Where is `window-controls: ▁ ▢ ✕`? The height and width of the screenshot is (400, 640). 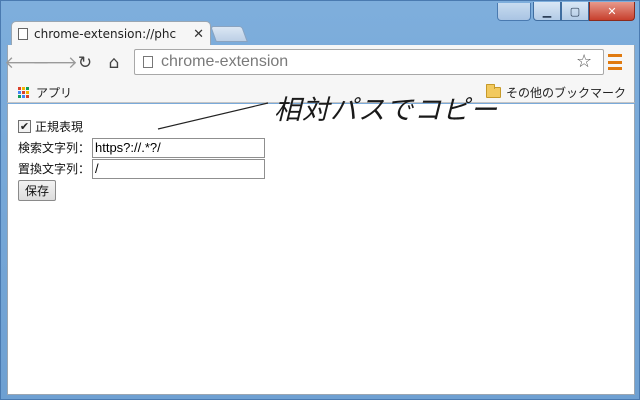
window-controls: ▁ ▢ ✕ is located at coordinates (584, 12).